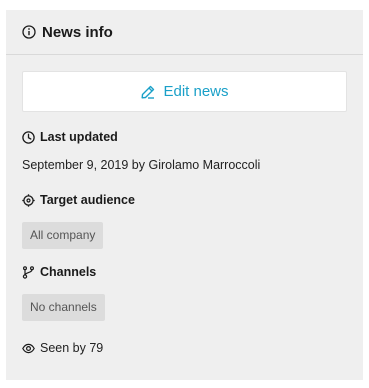  Describe the element at coordinates (68, 272) in the screenshot. I see `channels-heading: Channels` at that location.